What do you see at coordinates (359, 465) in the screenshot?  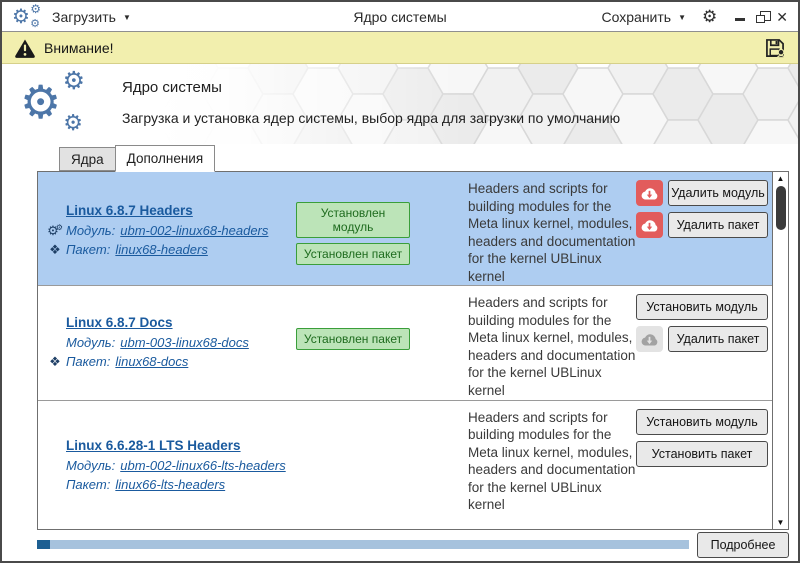 I see `status-badges` at bounding box center [359, 465].